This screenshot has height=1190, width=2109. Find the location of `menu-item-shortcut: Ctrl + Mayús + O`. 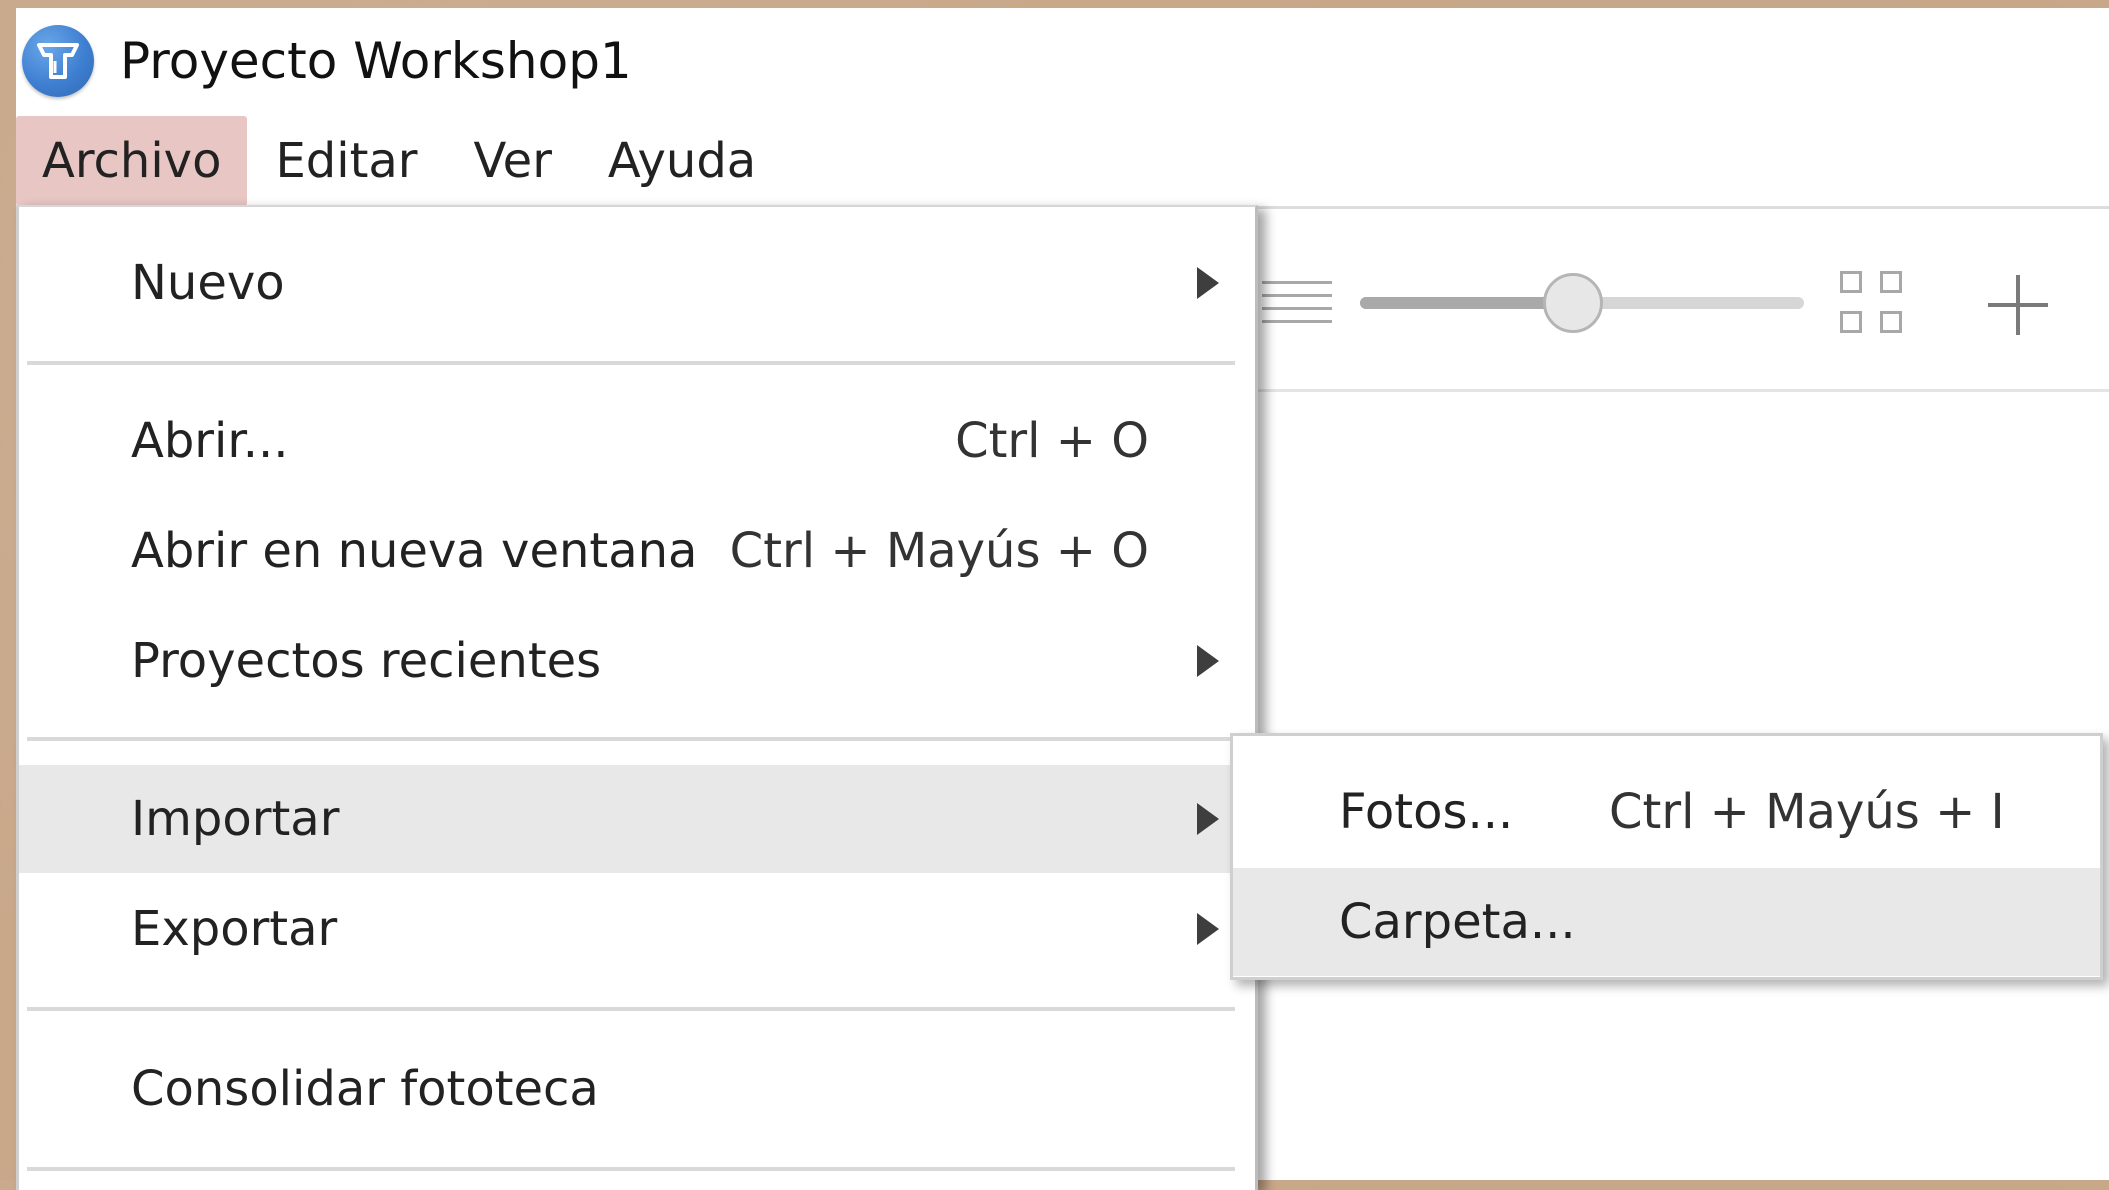

menu-item-shortcut: Ctrl + Mayús + O is located at coordinates (939, 551).